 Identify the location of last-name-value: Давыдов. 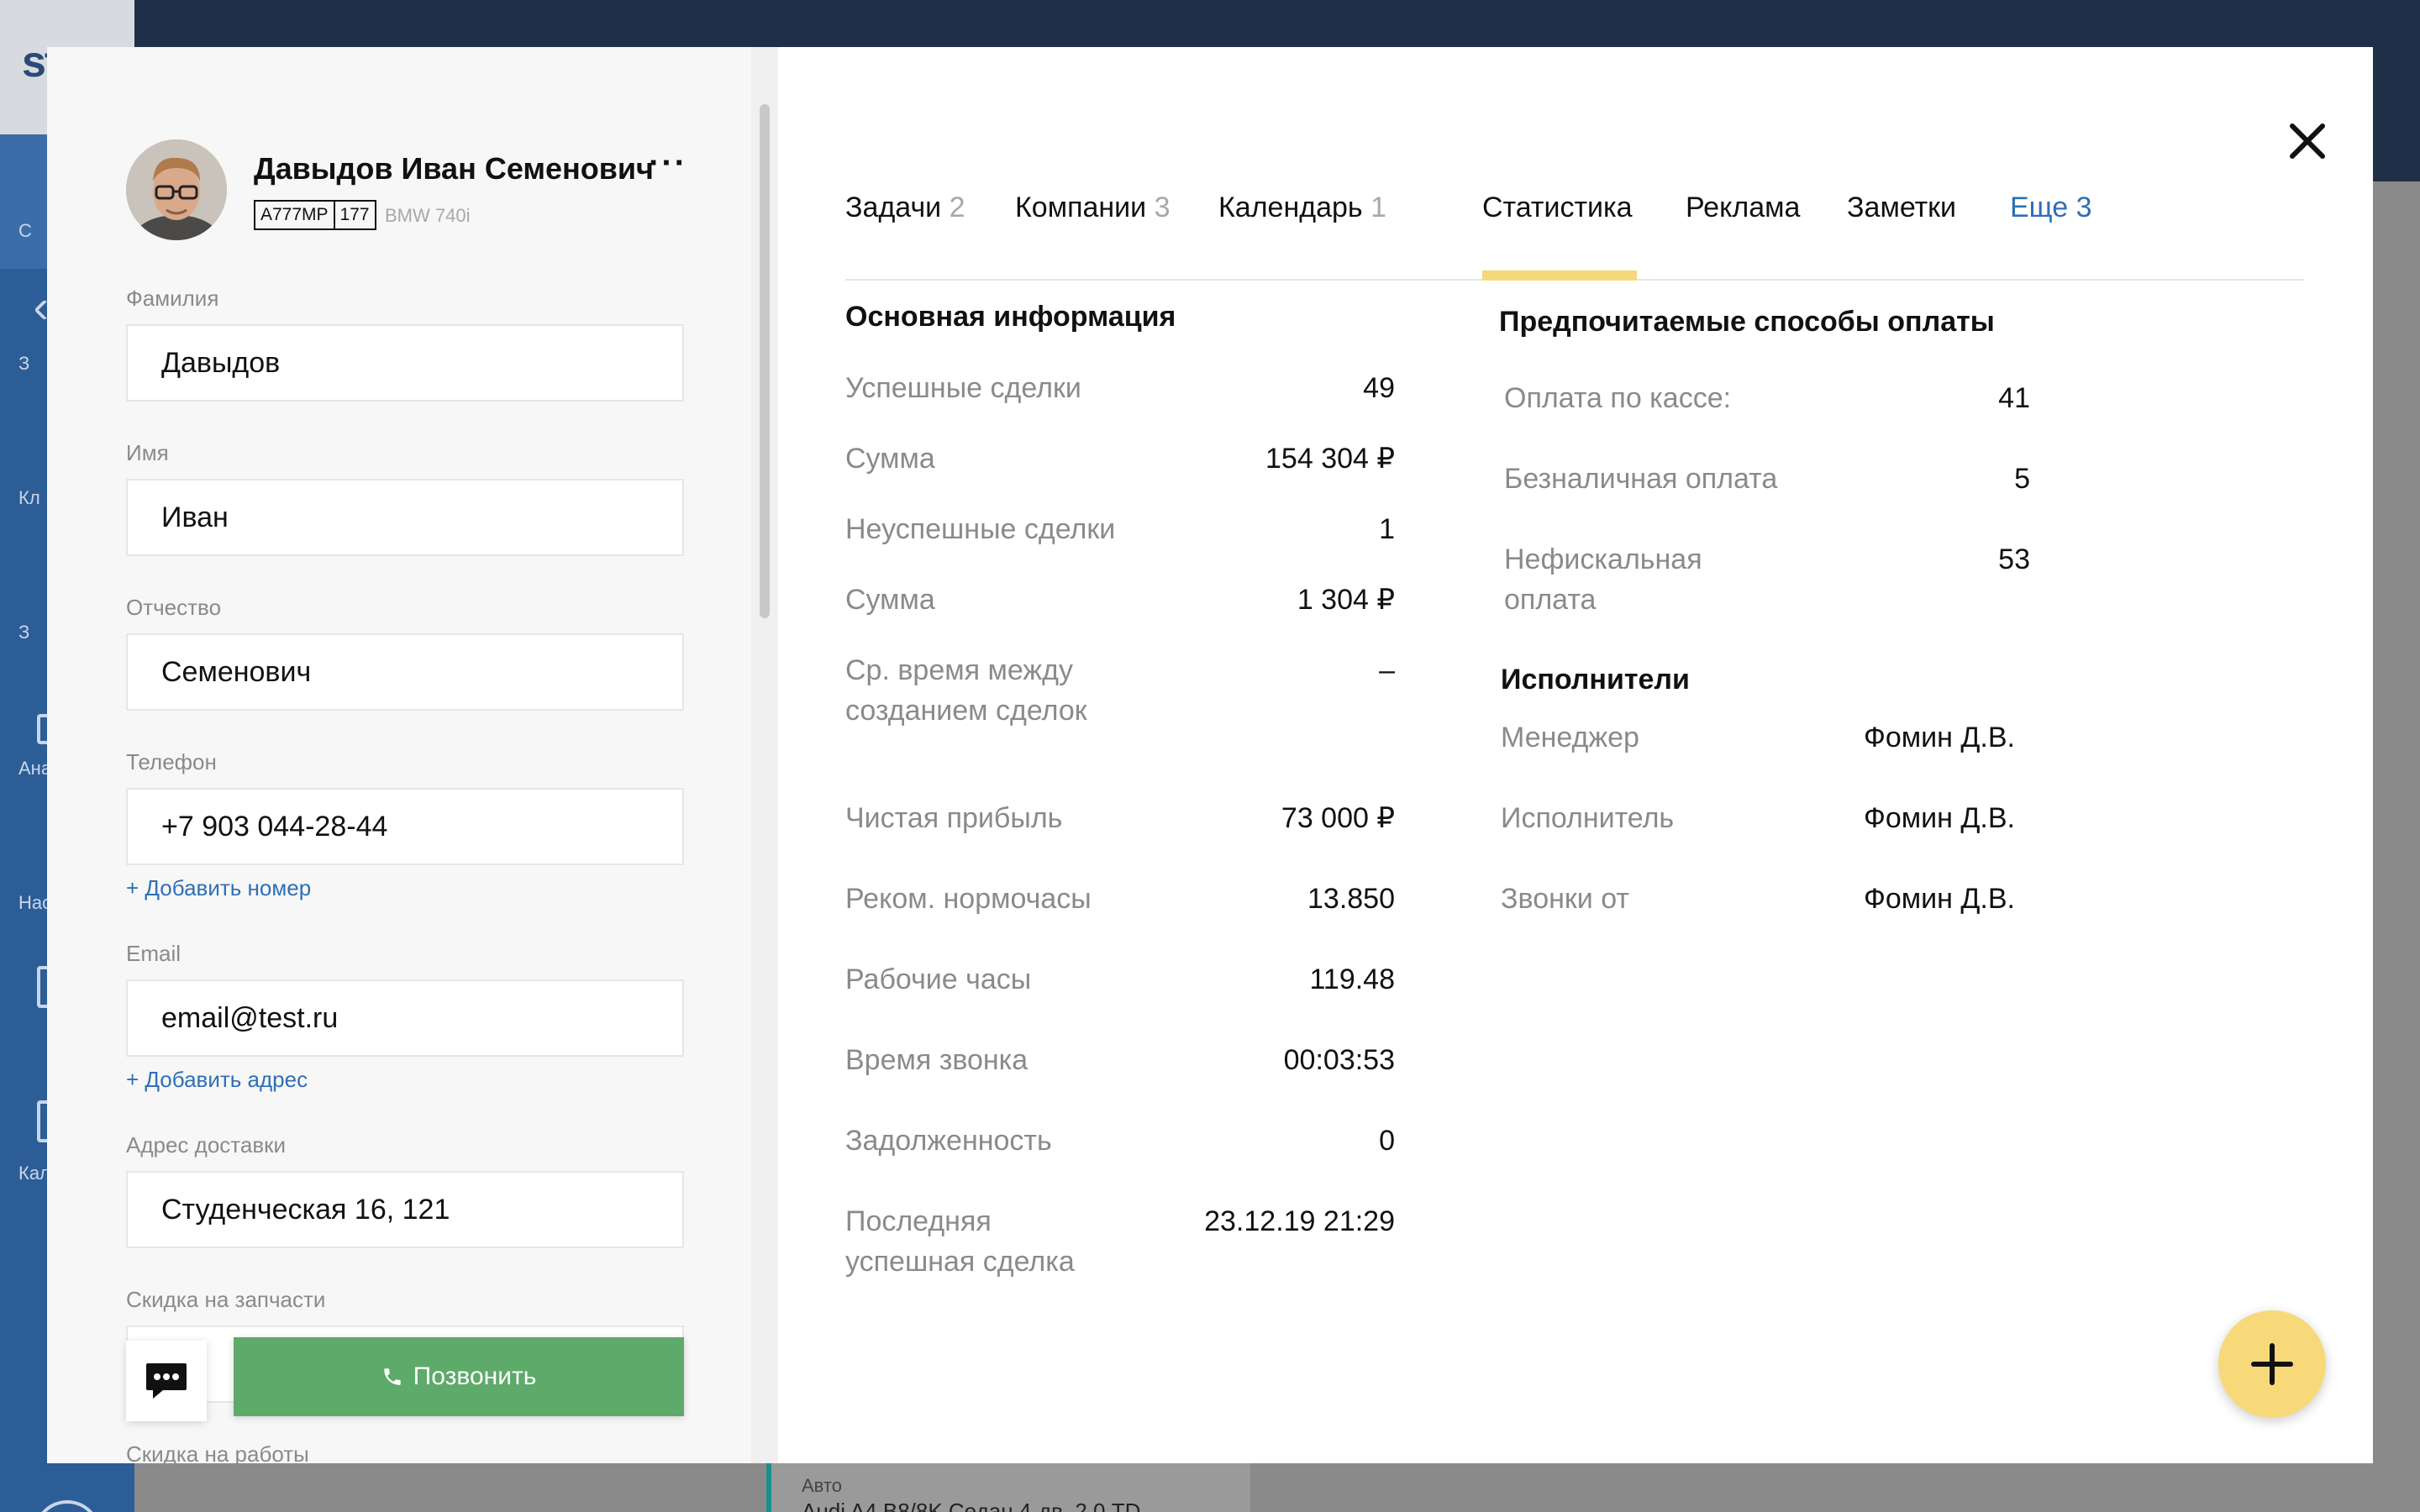
(221, 362).